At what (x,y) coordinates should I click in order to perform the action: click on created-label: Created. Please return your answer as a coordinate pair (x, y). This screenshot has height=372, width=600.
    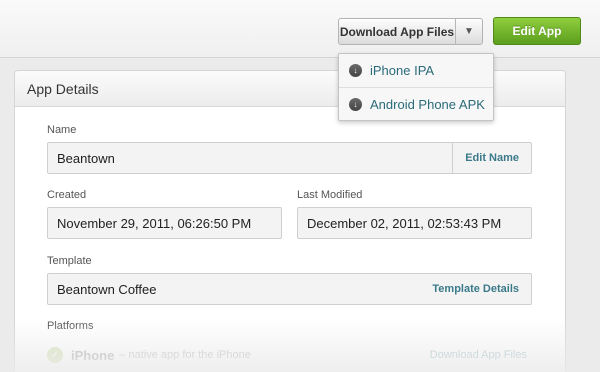
    Looking at the image, I should click on (67, 195).